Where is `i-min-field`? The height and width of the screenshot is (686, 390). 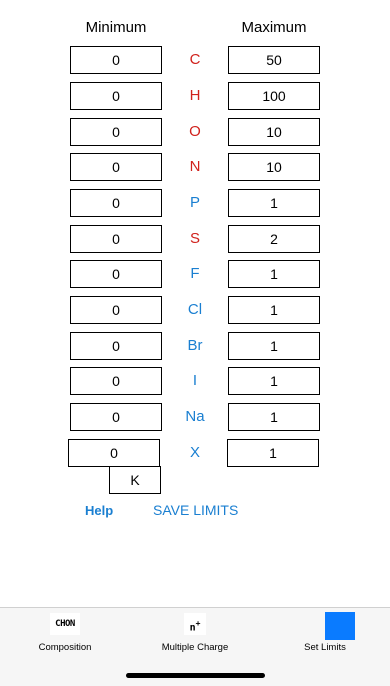 i-min-field is located at coordinates (116, 381).